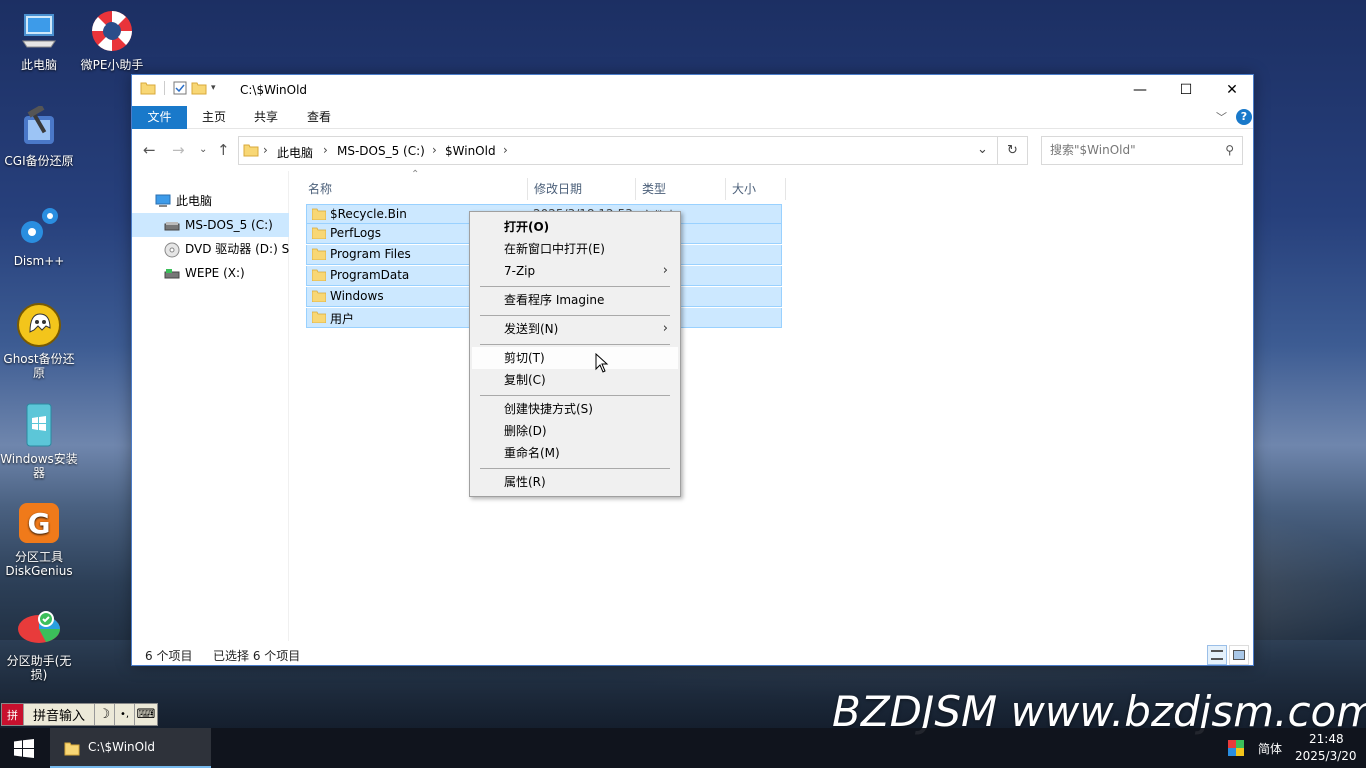  Describe the element at coordinates (1229, 150) in the screenshot. I see `search-icon: ⚲` at that location.